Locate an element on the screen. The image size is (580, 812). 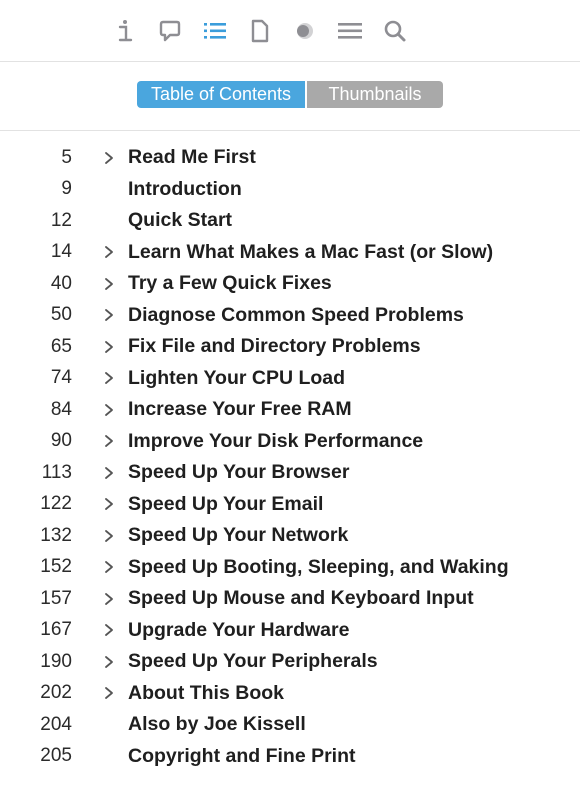
toc-row: 205 Copyright and Fine Print is located at coordinates (290, 757).